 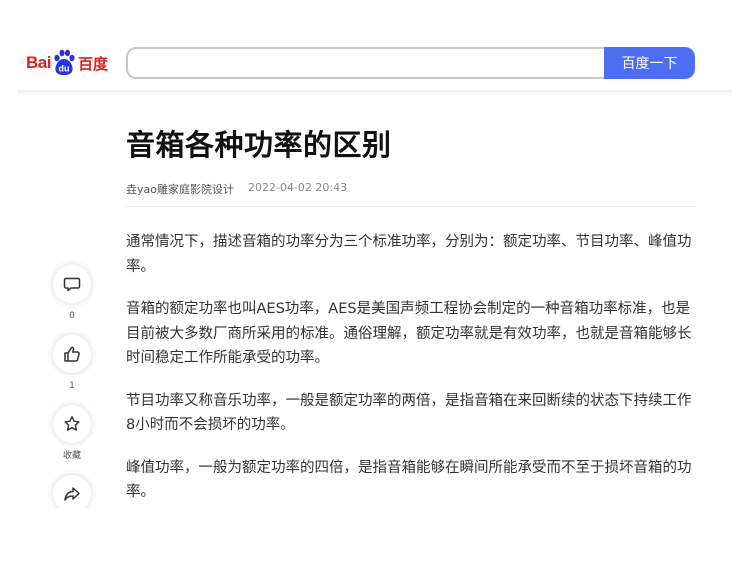 I want to click on favorite-label: 收藏, so click(x=71, y=456).